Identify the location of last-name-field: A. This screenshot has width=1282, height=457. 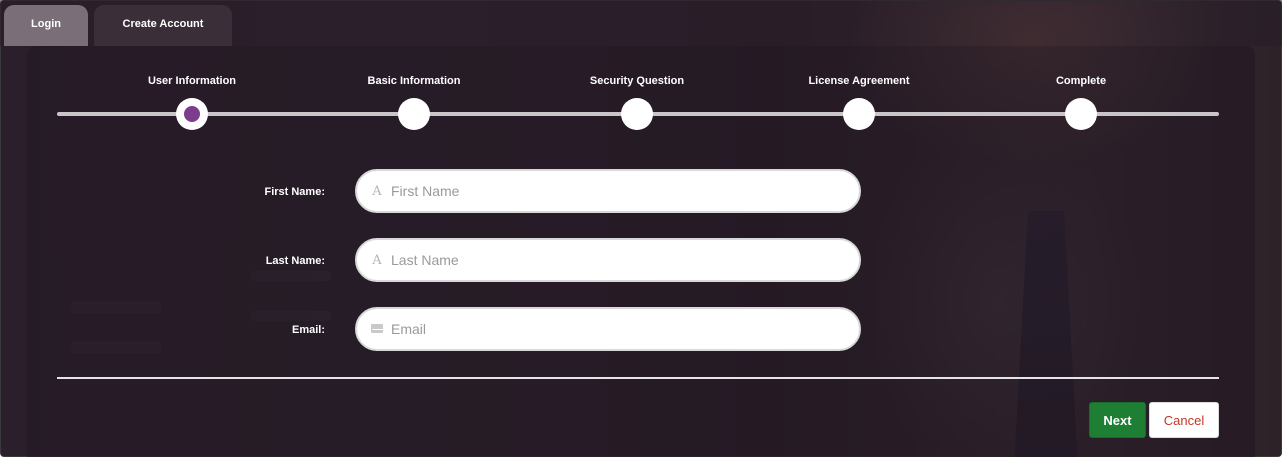
(608, 260).